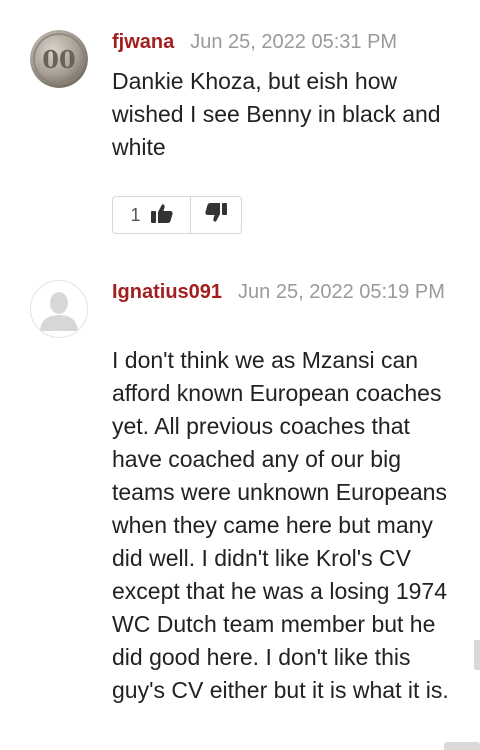  I want to click on thumbs-down-icon, so click(216, 215).